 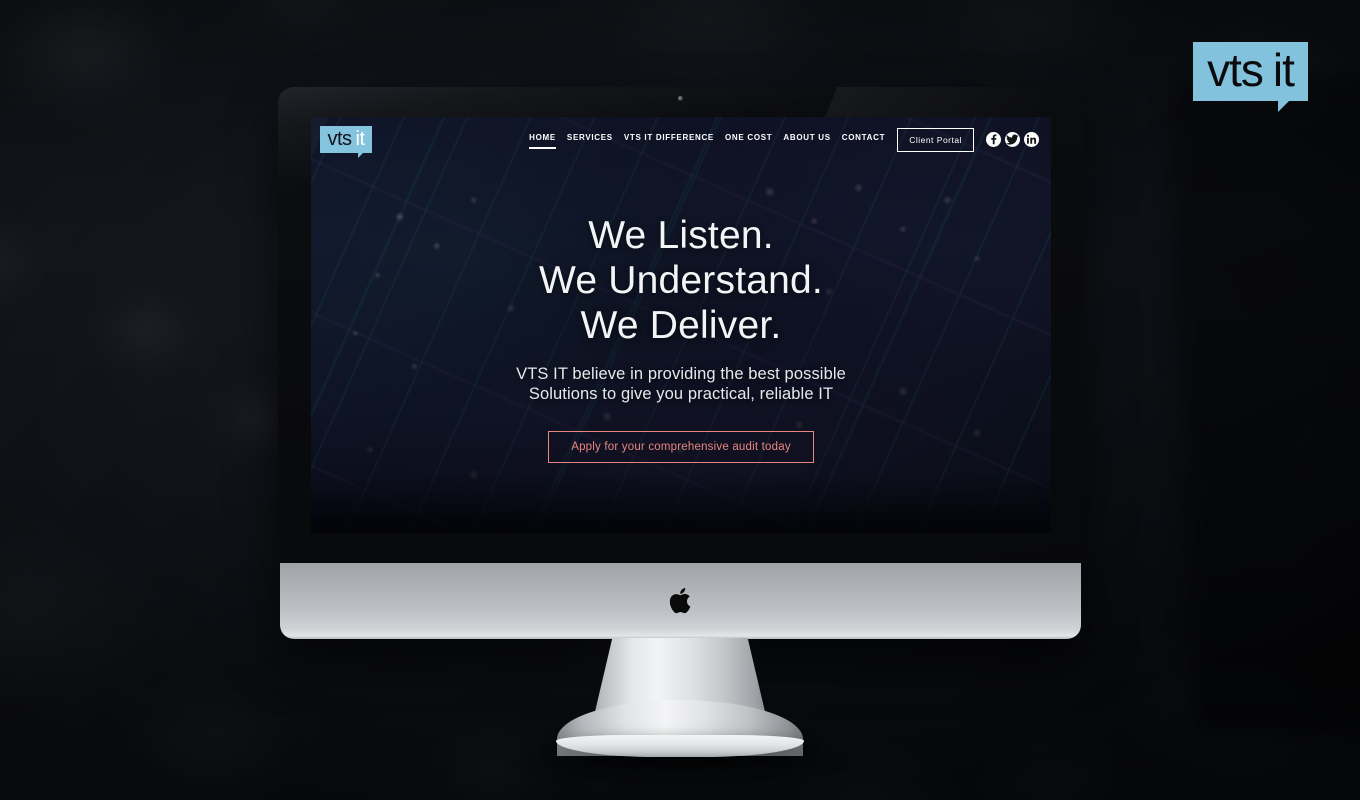 What do you see at coordinates (1235, 69) in the screenshot?
I see `watermark-logo-text-primary: vts` at bounding box center [1235, 69].